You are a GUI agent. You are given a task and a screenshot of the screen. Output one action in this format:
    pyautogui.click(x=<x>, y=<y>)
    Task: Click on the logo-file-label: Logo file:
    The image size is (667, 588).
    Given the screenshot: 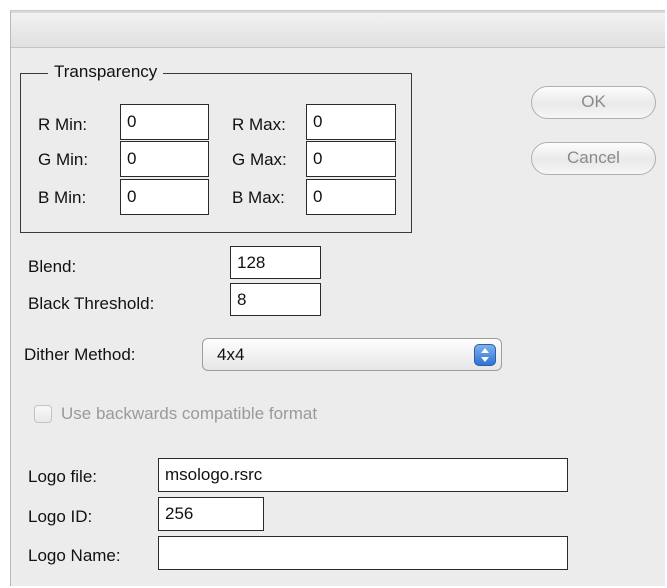 What is the action you would take?
    pyautogui.click(x=62, y=476)
    